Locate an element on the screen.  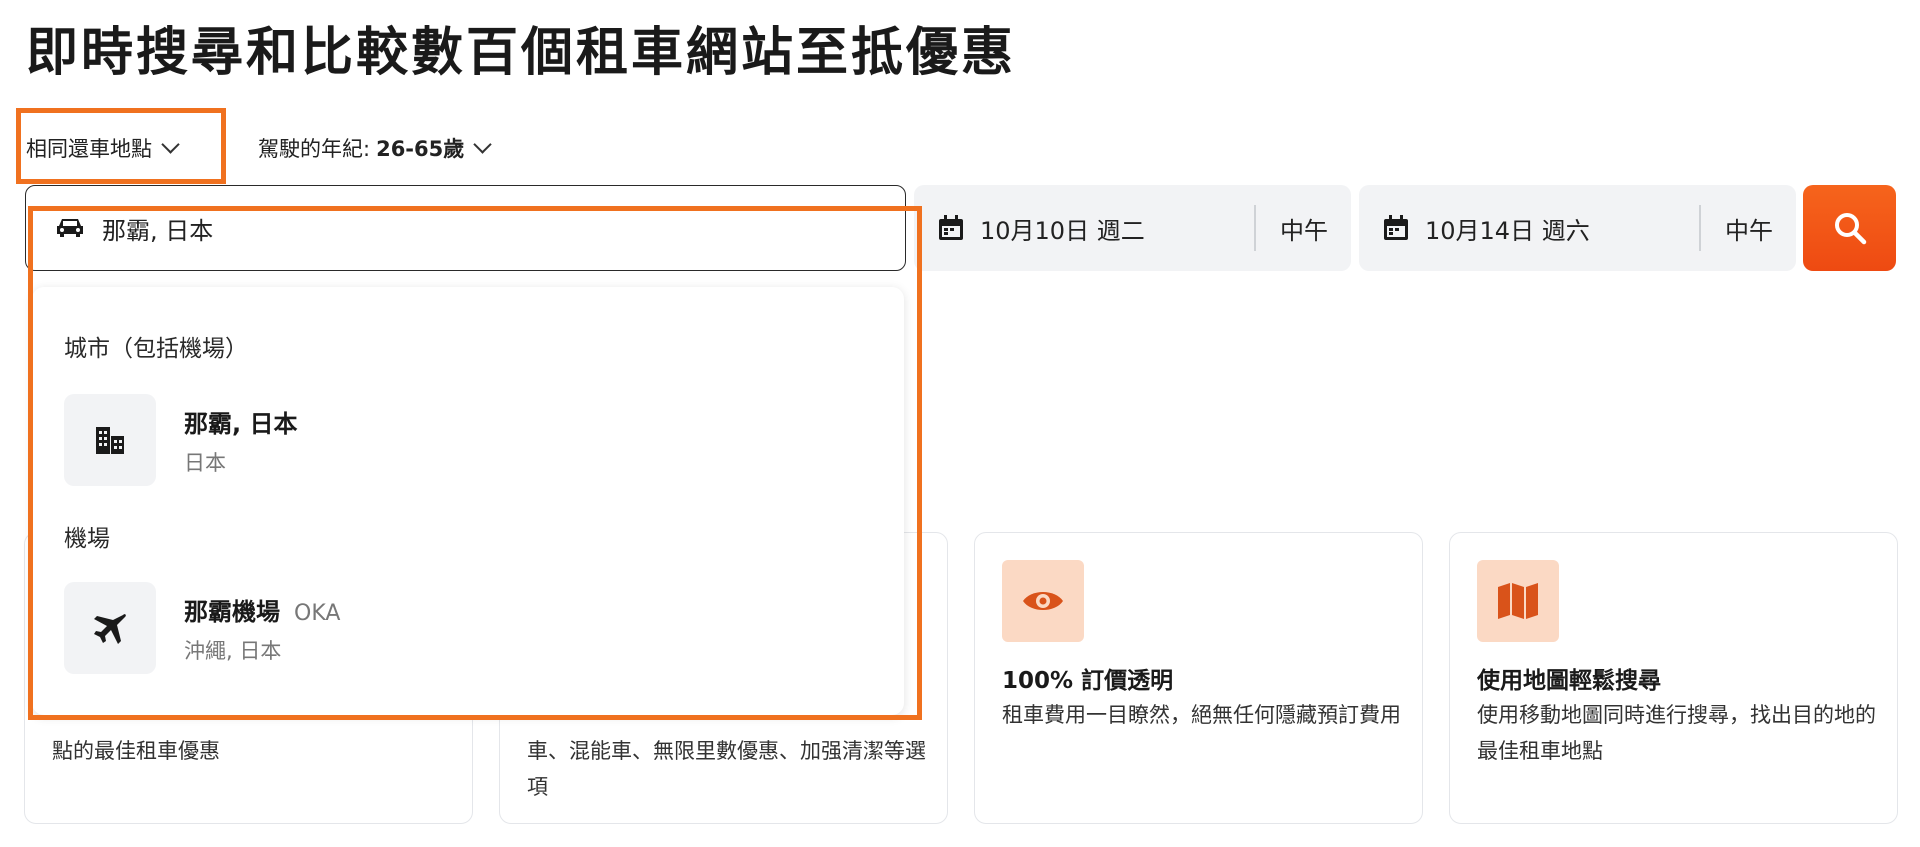
suggestion-item-naha-airport: 那霸機場 OKA 沖繩, 日本 is located at coordinates (469, 628).